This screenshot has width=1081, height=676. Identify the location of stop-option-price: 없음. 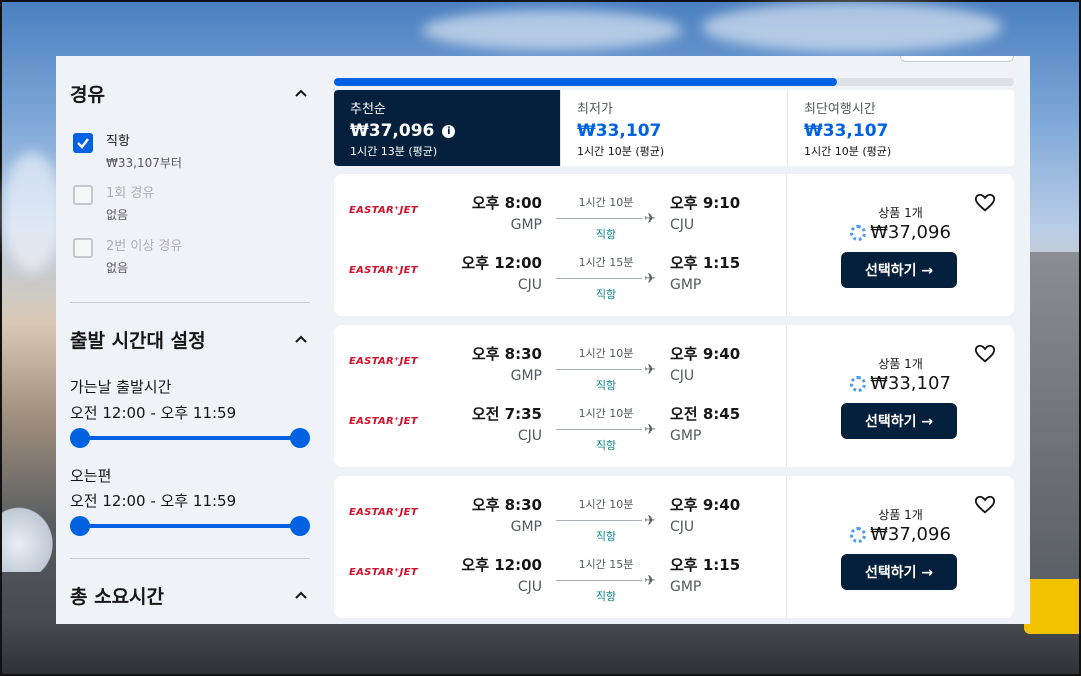
(117, 215).